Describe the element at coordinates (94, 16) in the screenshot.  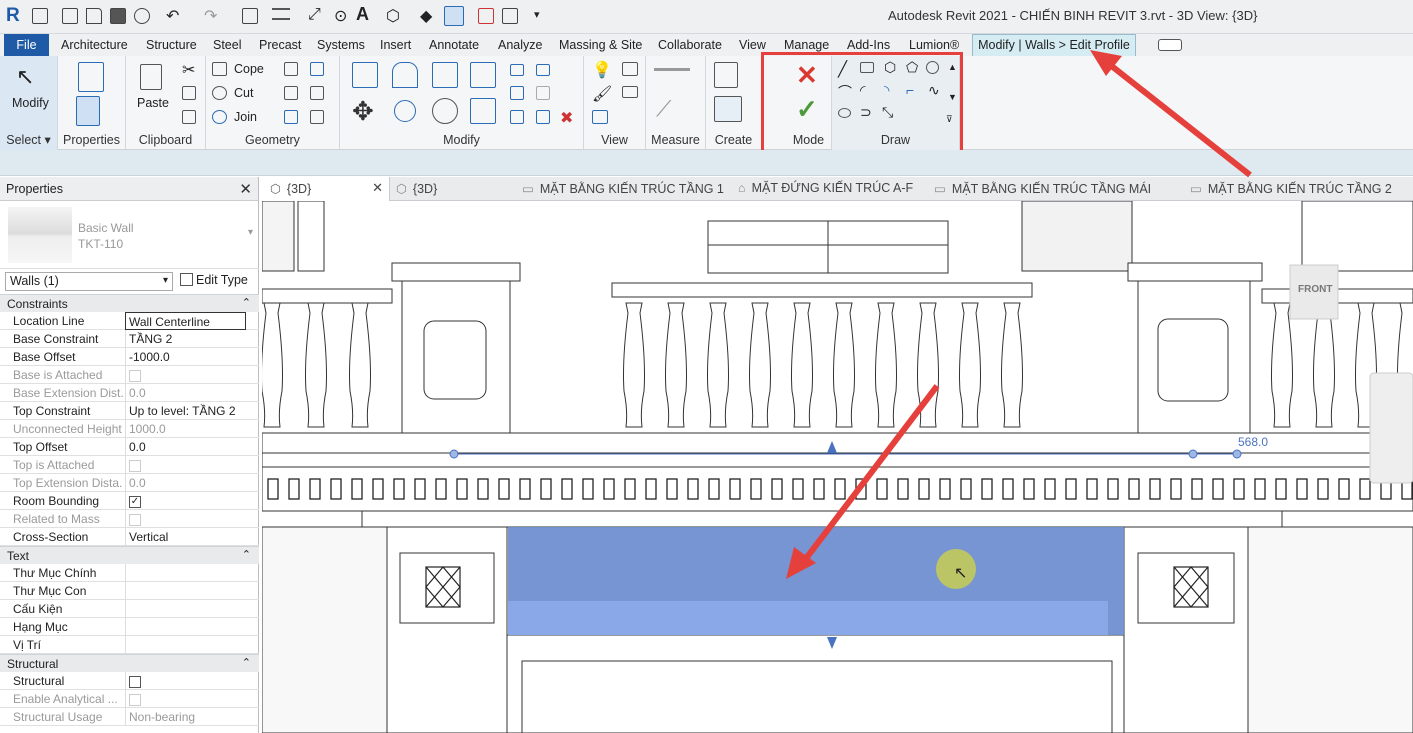
I see `open-icon` at that location.